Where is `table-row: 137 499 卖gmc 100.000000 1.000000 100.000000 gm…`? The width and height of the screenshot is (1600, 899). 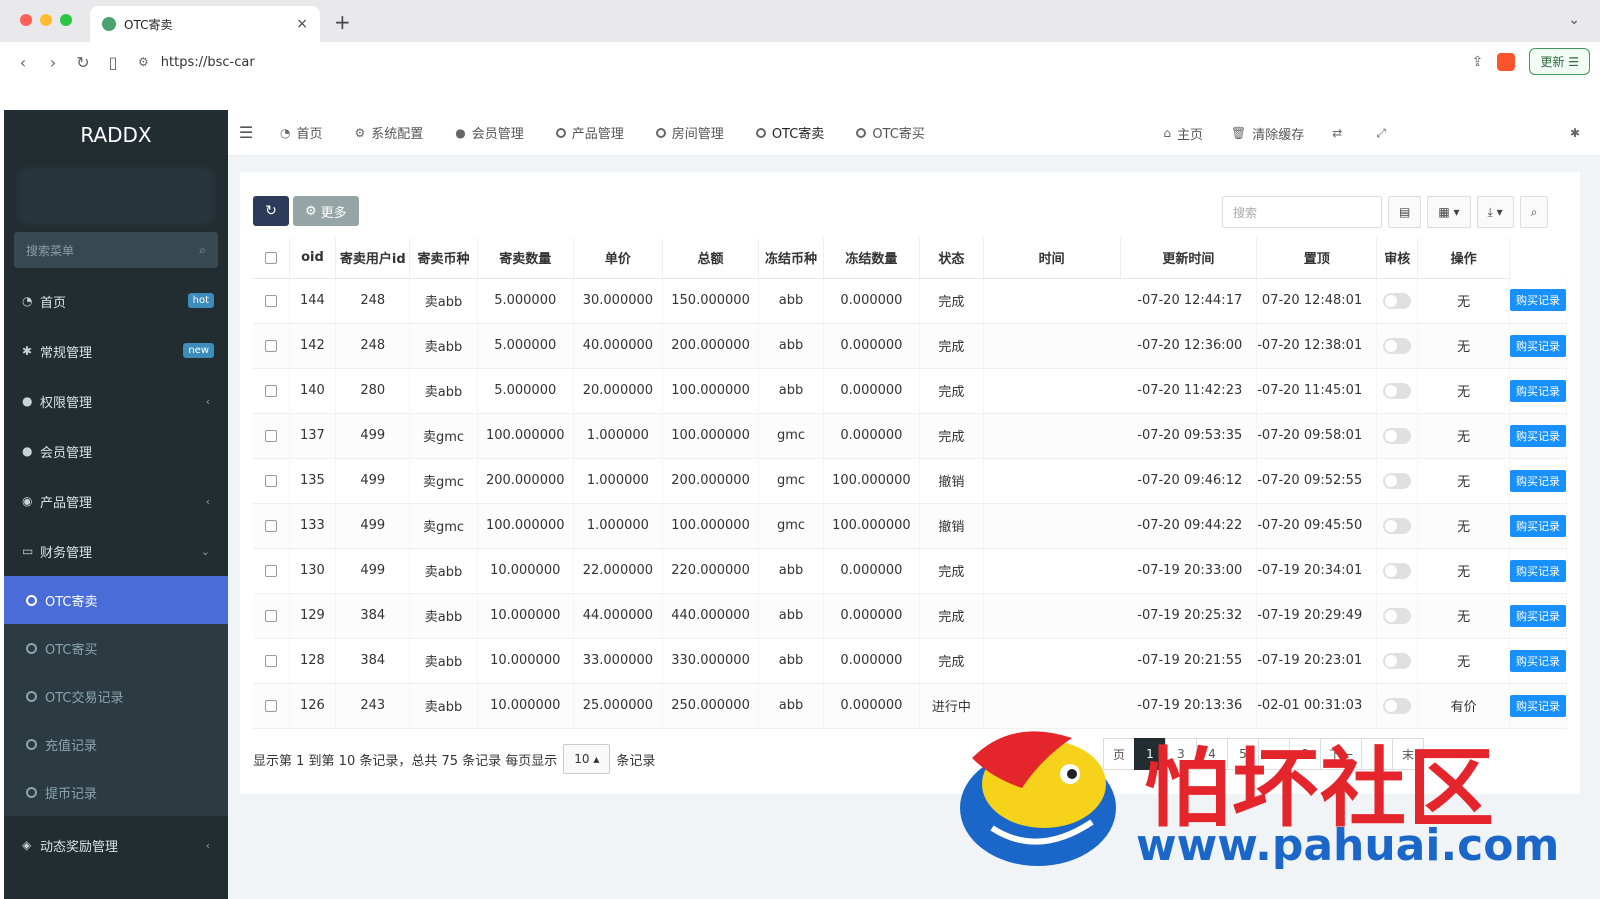
table-row: 137 499 卖gmc 100.000000 1.000000 100.000000 gm… is located at coordinates (910, 436).